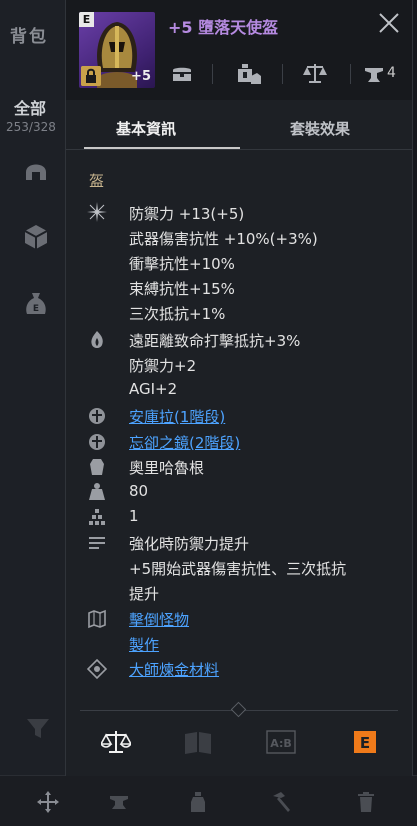 Image resolution: width=417 pixels, height=826 pixels. I want to click on rune-link: 忘卻之鏡(2階段), so click(184, 442).